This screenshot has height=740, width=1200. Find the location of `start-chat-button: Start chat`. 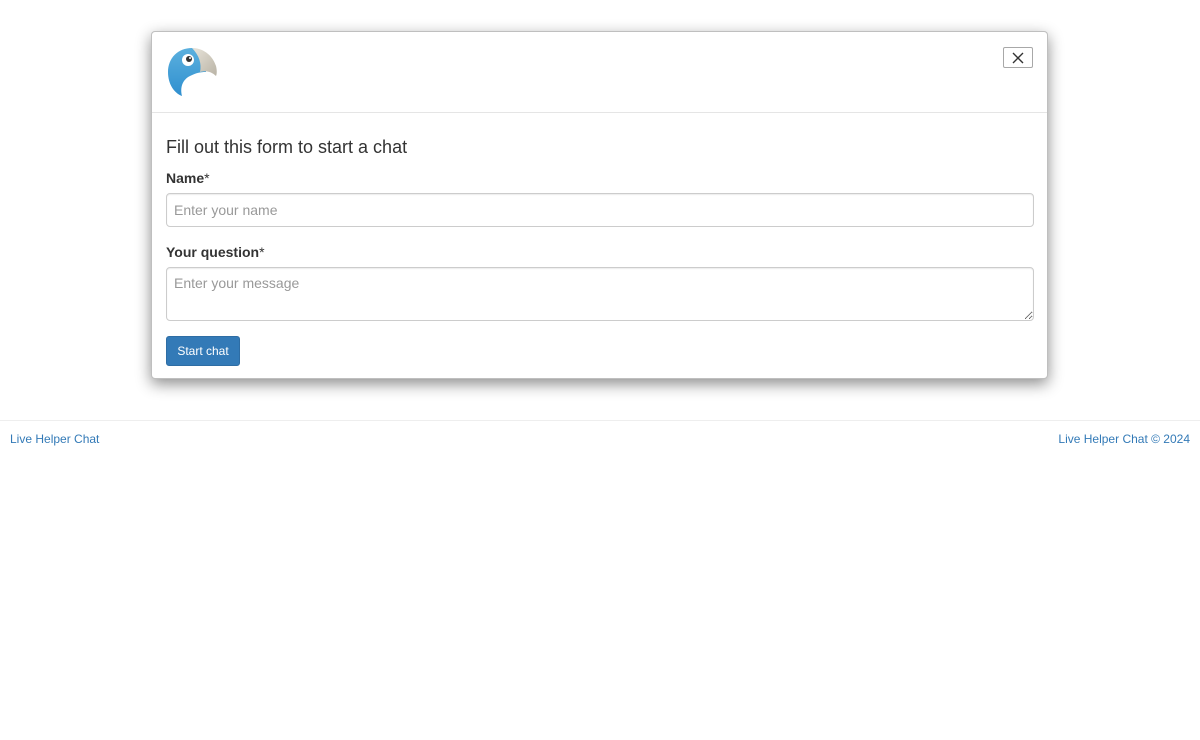

start-chat-button: Start chat is located at coordinates (203, 351).